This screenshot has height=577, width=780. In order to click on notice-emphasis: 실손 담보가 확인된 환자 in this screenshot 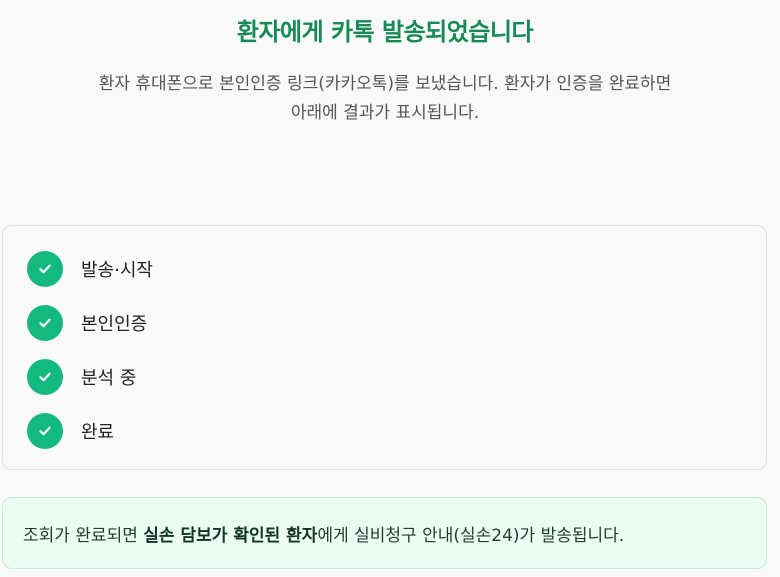, I will do `click(230, 535)`.